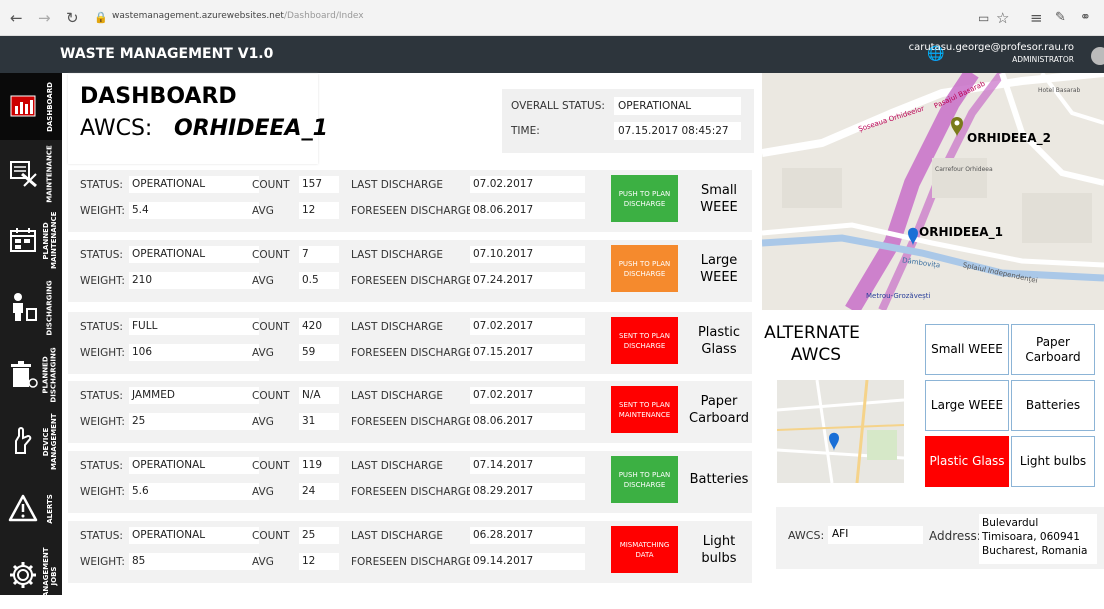 The height and width of the screenshot is (609, 1104). What do you see at coordinates (527, 535) in the screenshot?
I see `last-discharge-value: 06.28.2017` at bounding box center [527, 535].